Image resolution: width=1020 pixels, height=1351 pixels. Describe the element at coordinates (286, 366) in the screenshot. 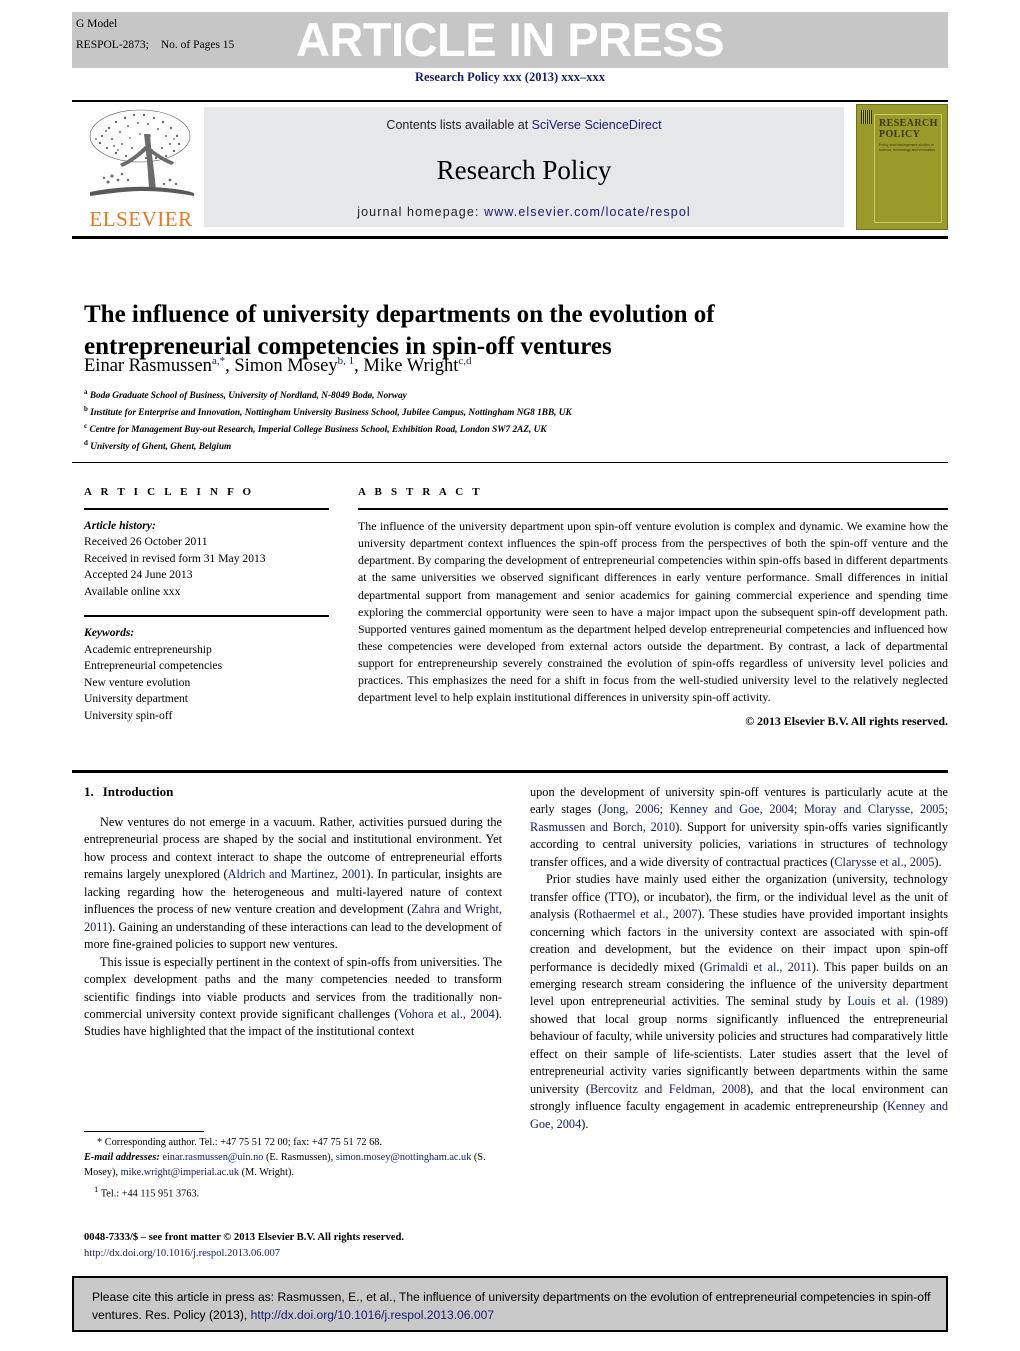

I see `author-name: Simon Mosey` at that location.